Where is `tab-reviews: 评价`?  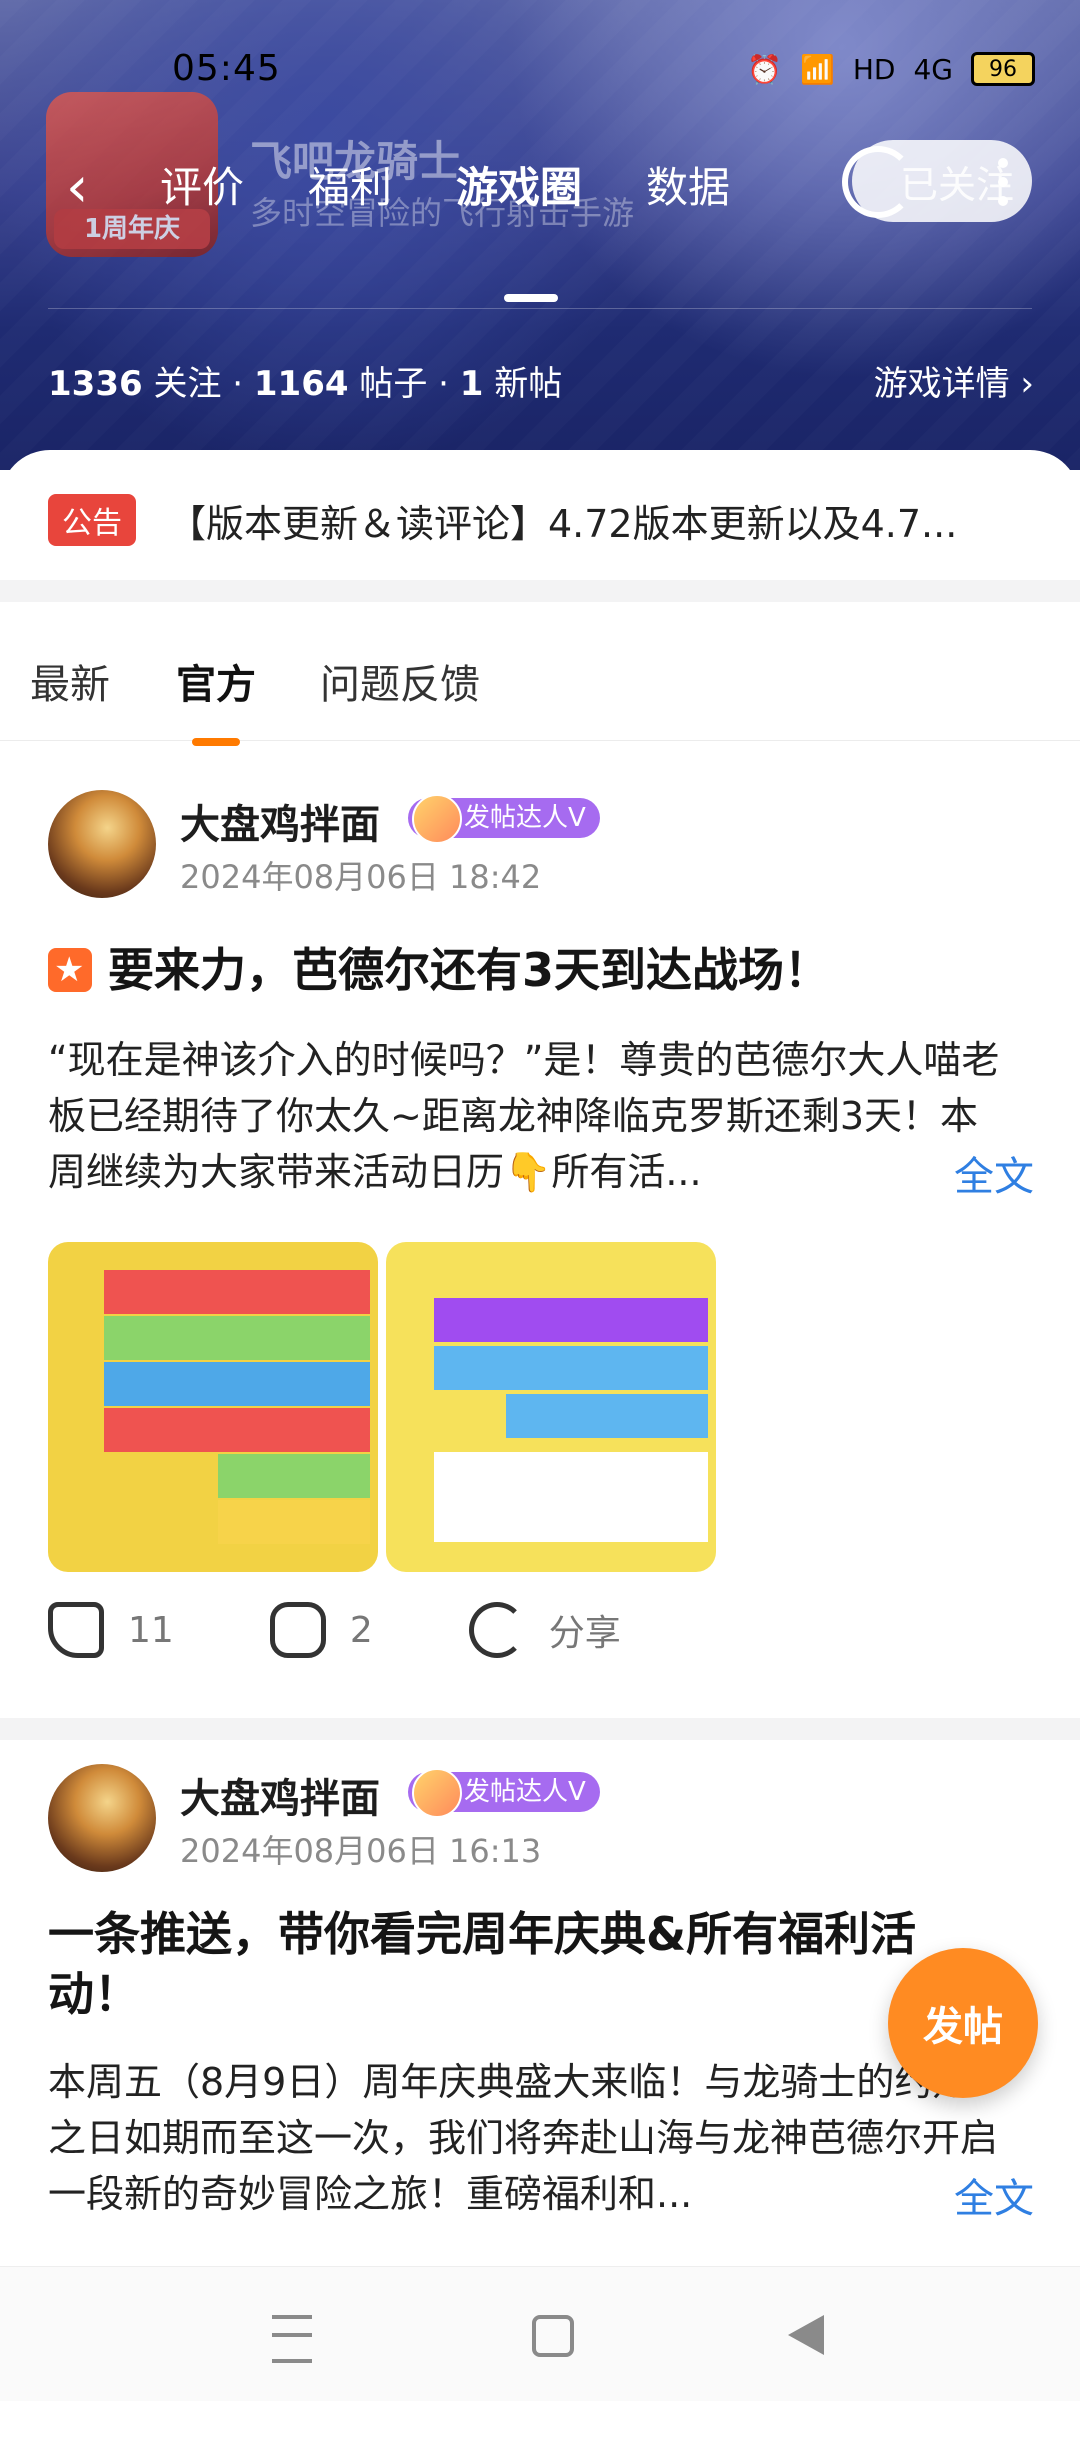
tab-reviews: 评价 is located at coordinates (202, 215).